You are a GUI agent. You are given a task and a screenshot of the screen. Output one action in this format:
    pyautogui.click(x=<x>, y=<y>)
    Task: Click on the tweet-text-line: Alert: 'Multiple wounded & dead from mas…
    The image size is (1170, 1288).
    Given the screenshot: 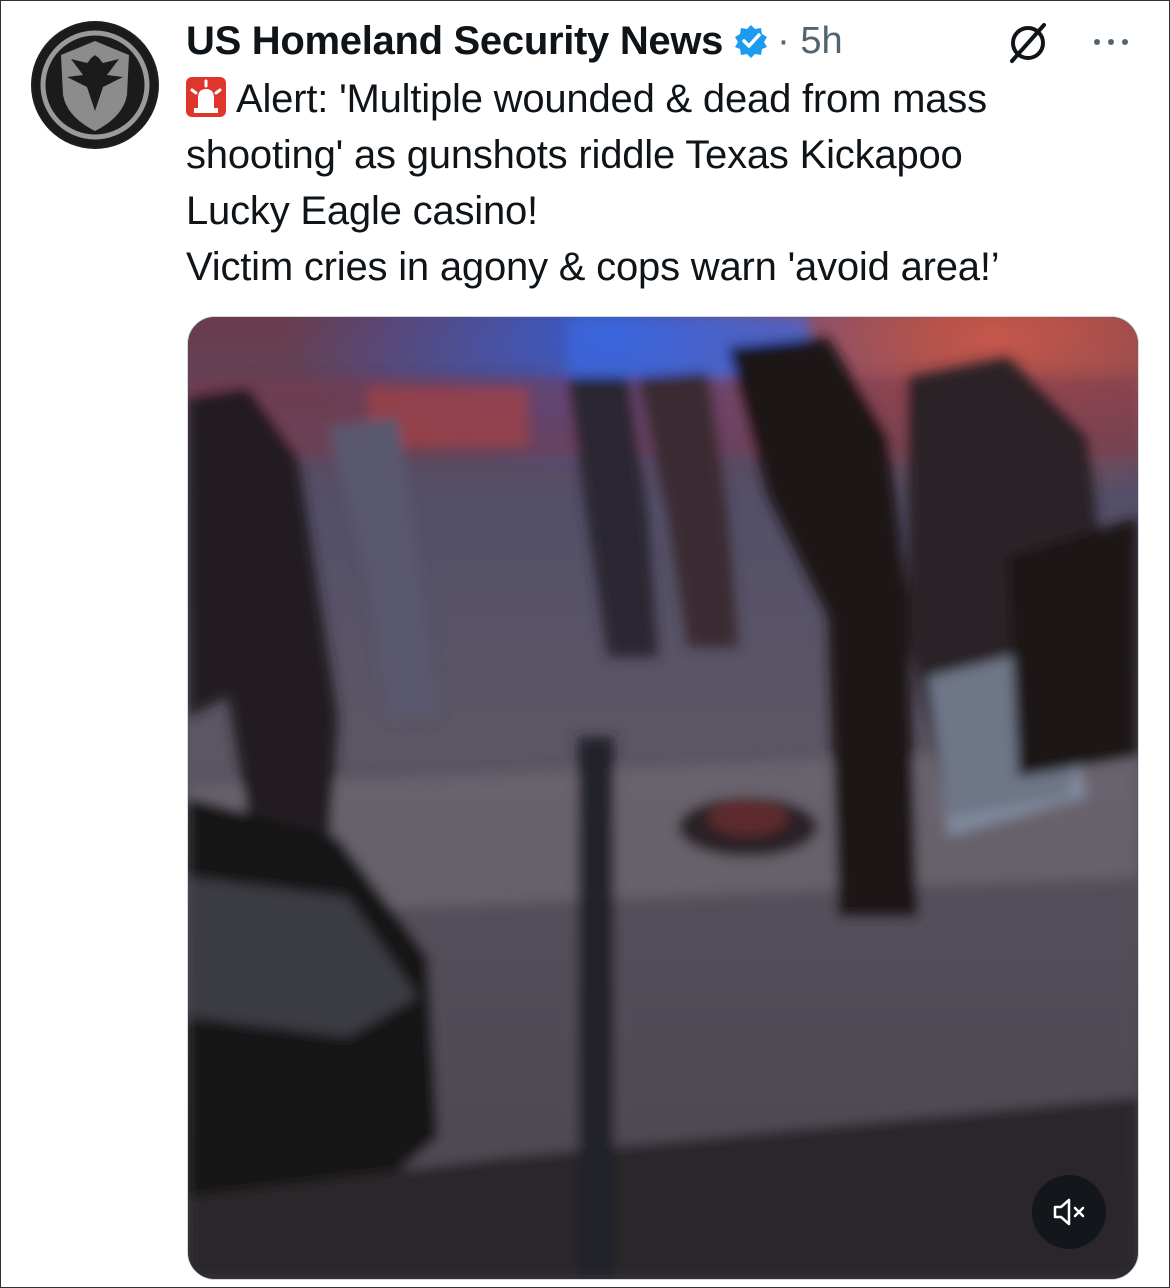 What is the action you would take?
    pyautogui.click(x=611, y=99)
    